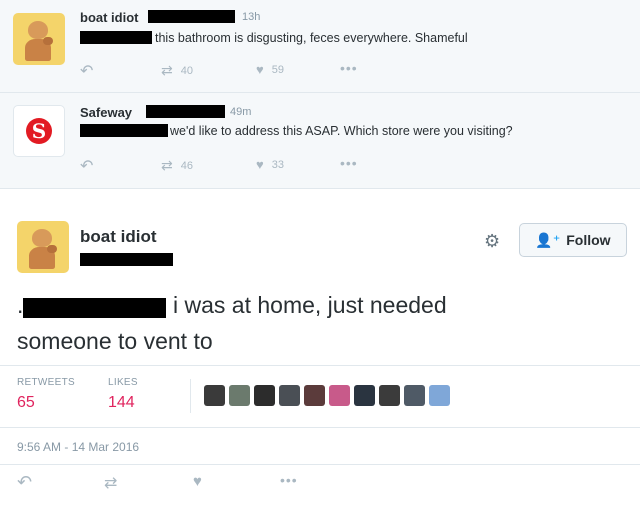 This screenshot has height=511, width=640. I want to click on safeway-logo: S, so click(39, 131).